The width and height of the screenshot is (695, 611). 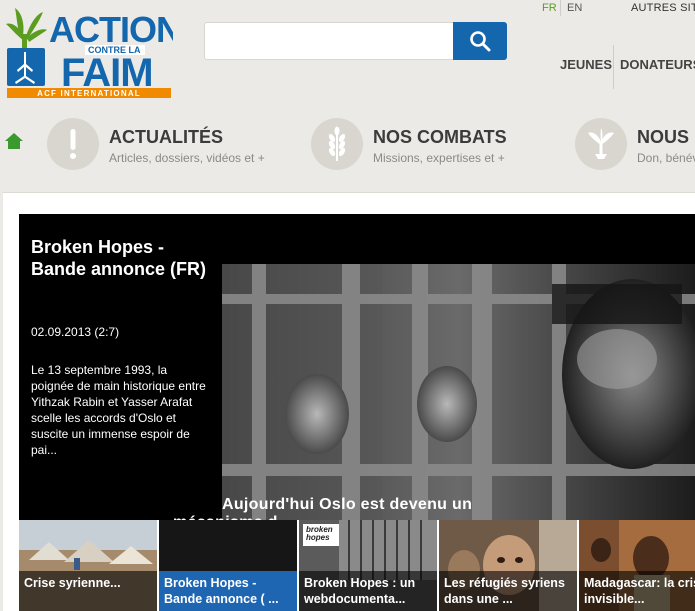 I want to click on search-button, so click(x=480, y=41).